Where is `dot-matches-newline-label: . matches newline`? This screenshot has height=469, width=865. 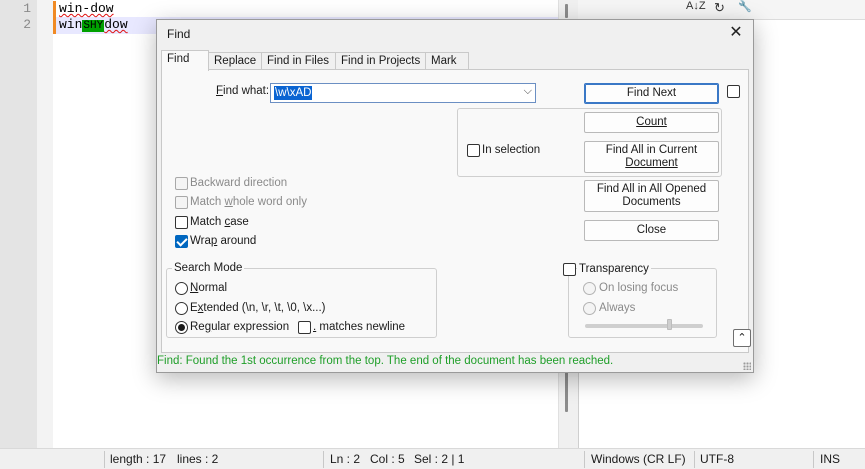 dot-matches-newline-label: . matches newline is located at coordinates (359, 327).